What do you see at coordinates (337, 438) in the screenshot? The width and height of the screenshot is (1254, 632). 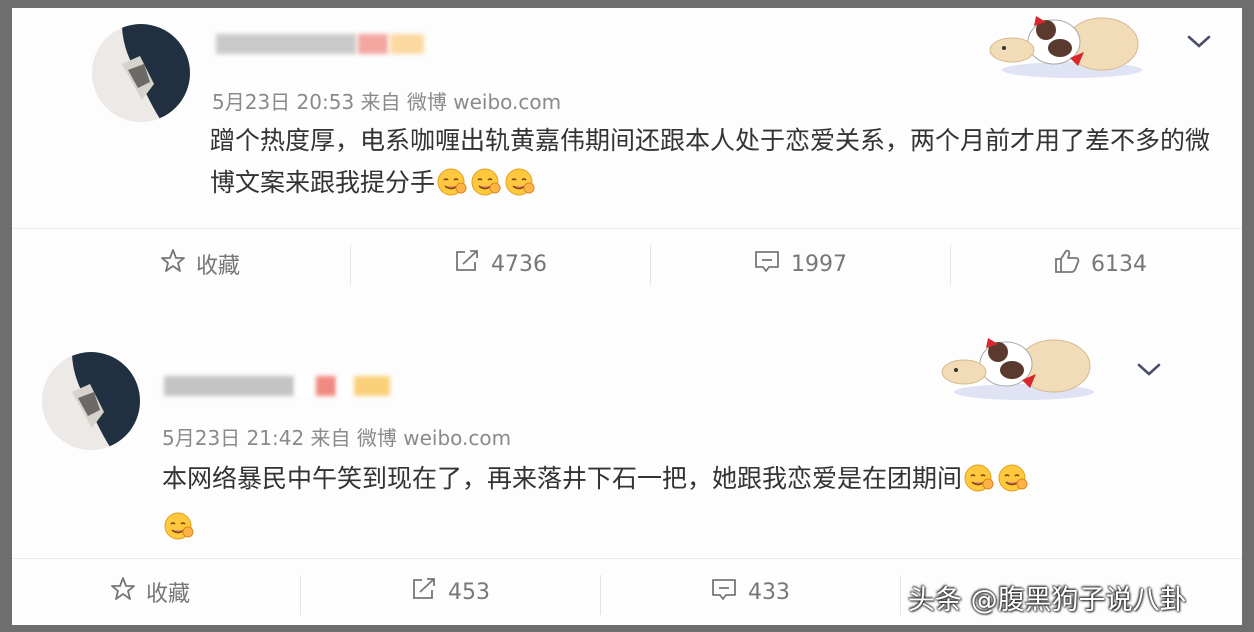 I see `post-meta: 5月23日 21:42 来自 微博 weibo.com` at bounding box center [337, 438].